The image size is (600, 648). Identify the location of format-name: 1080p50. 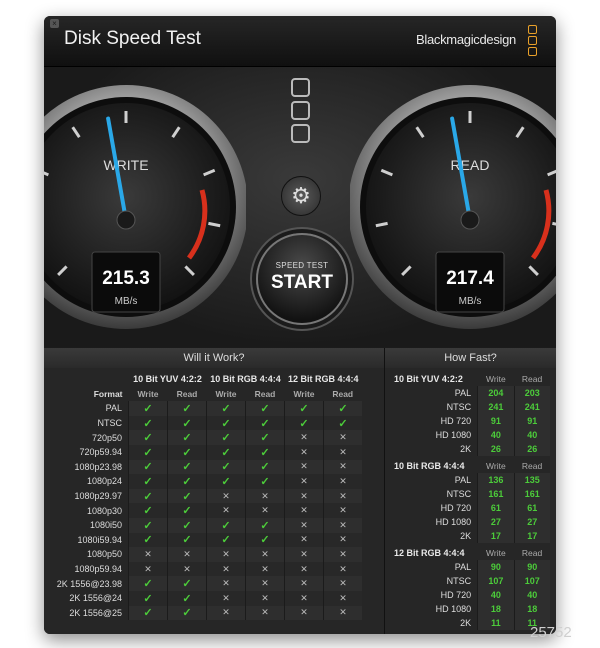
(104, 554).